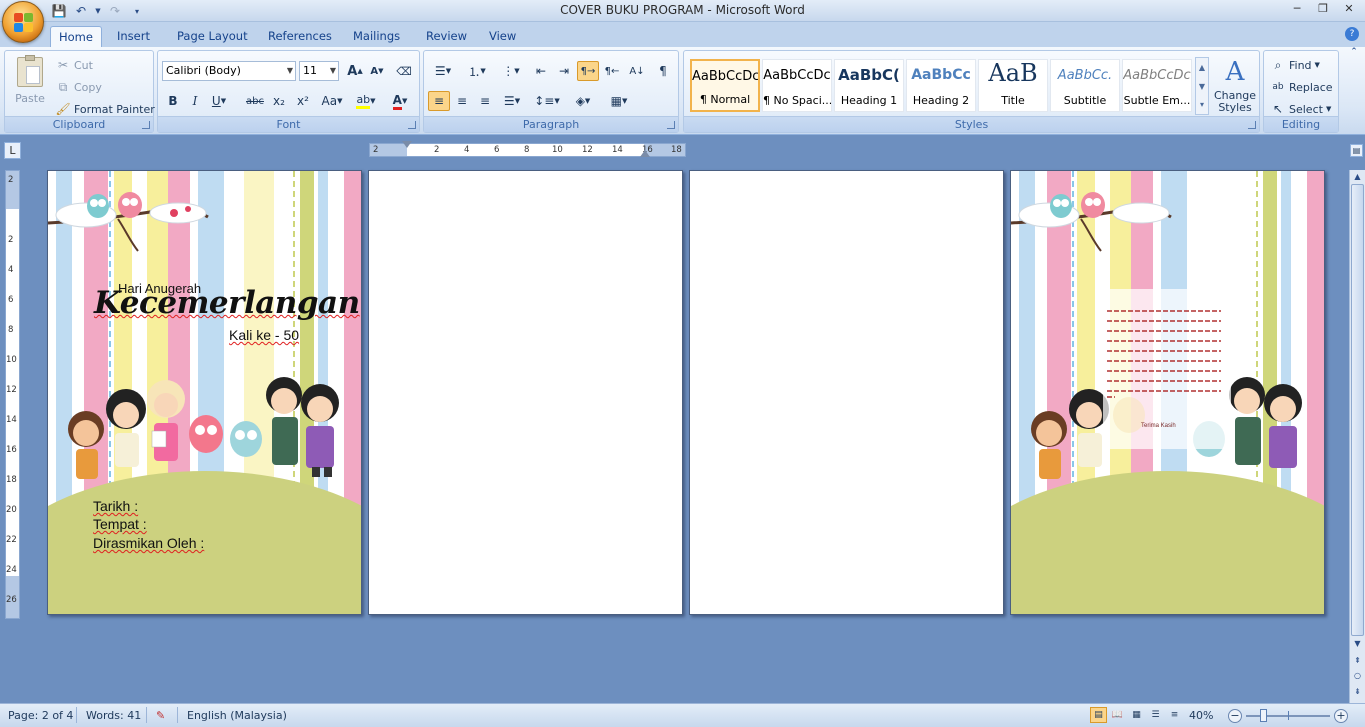 The image size is (1365, 727). I want to click on vertical-ruler: 2 2 4 6 8 10 12 14 16 18 20 22 24 26, so click(12, 394).